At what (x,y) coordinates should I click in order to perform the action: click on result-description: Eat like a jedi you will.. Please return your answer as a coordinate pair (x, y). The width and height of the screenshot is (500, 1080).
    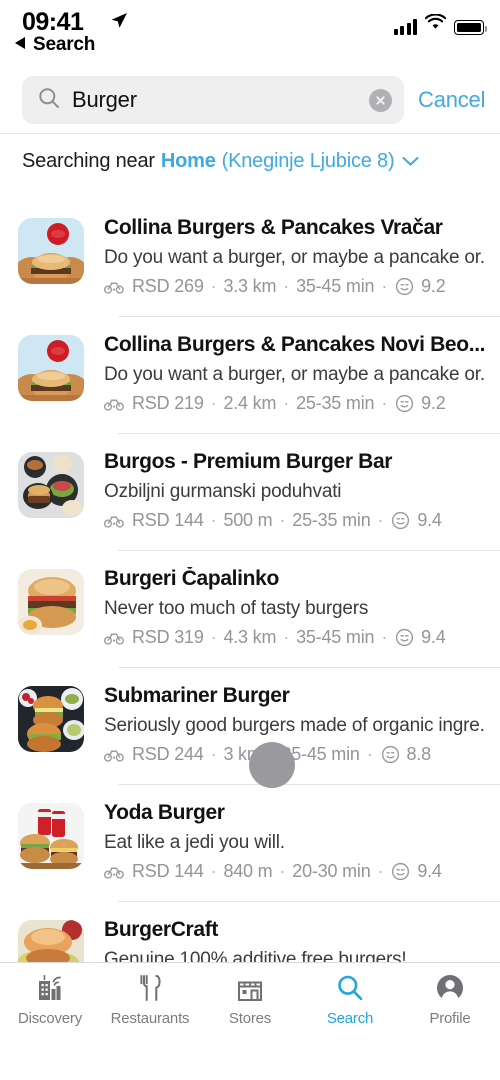
    Looking at the image, I should click on (194, 842).